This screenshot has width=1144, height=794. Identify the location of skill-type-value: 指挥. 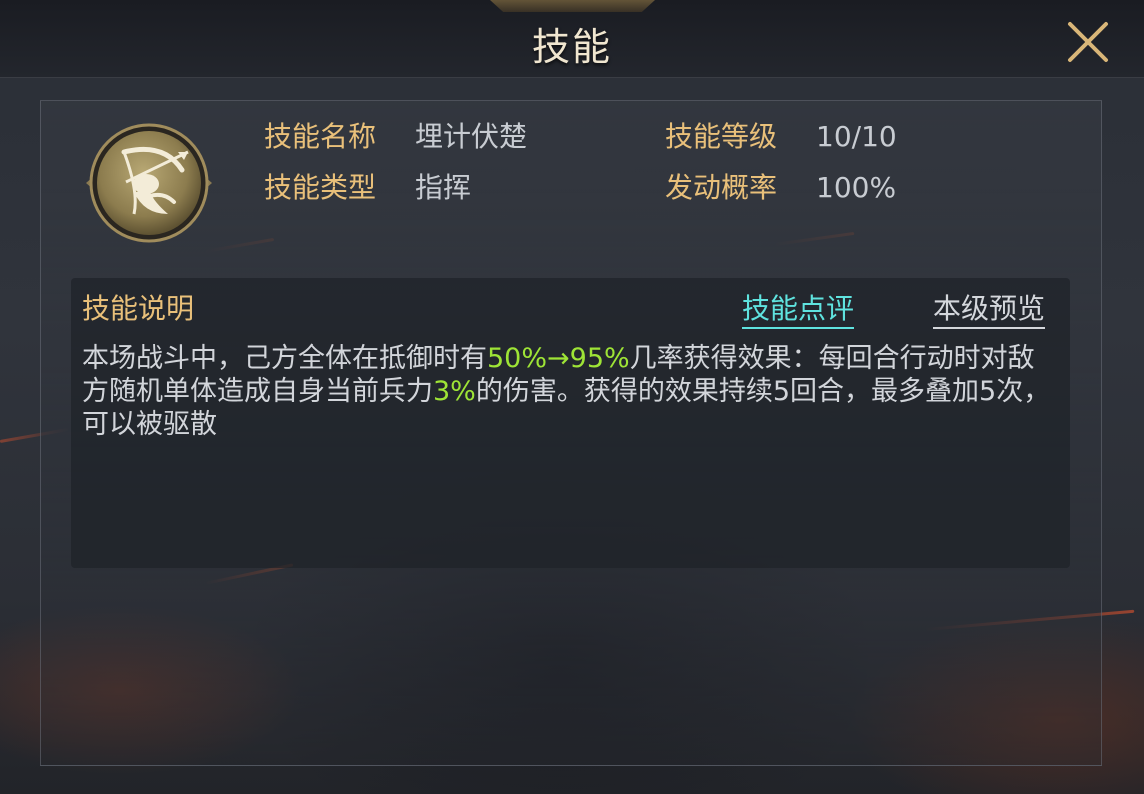
(443, 187).